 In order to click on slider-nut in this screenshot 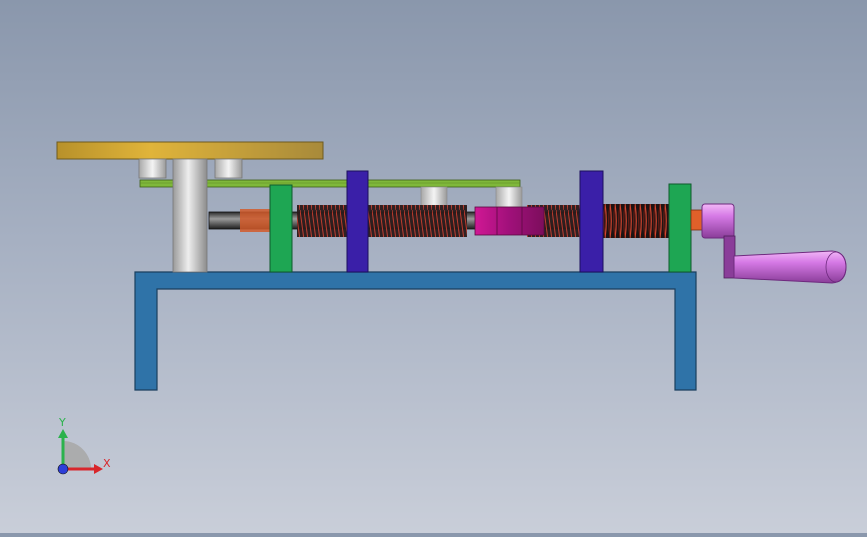, I will do `click(509, 221)`.